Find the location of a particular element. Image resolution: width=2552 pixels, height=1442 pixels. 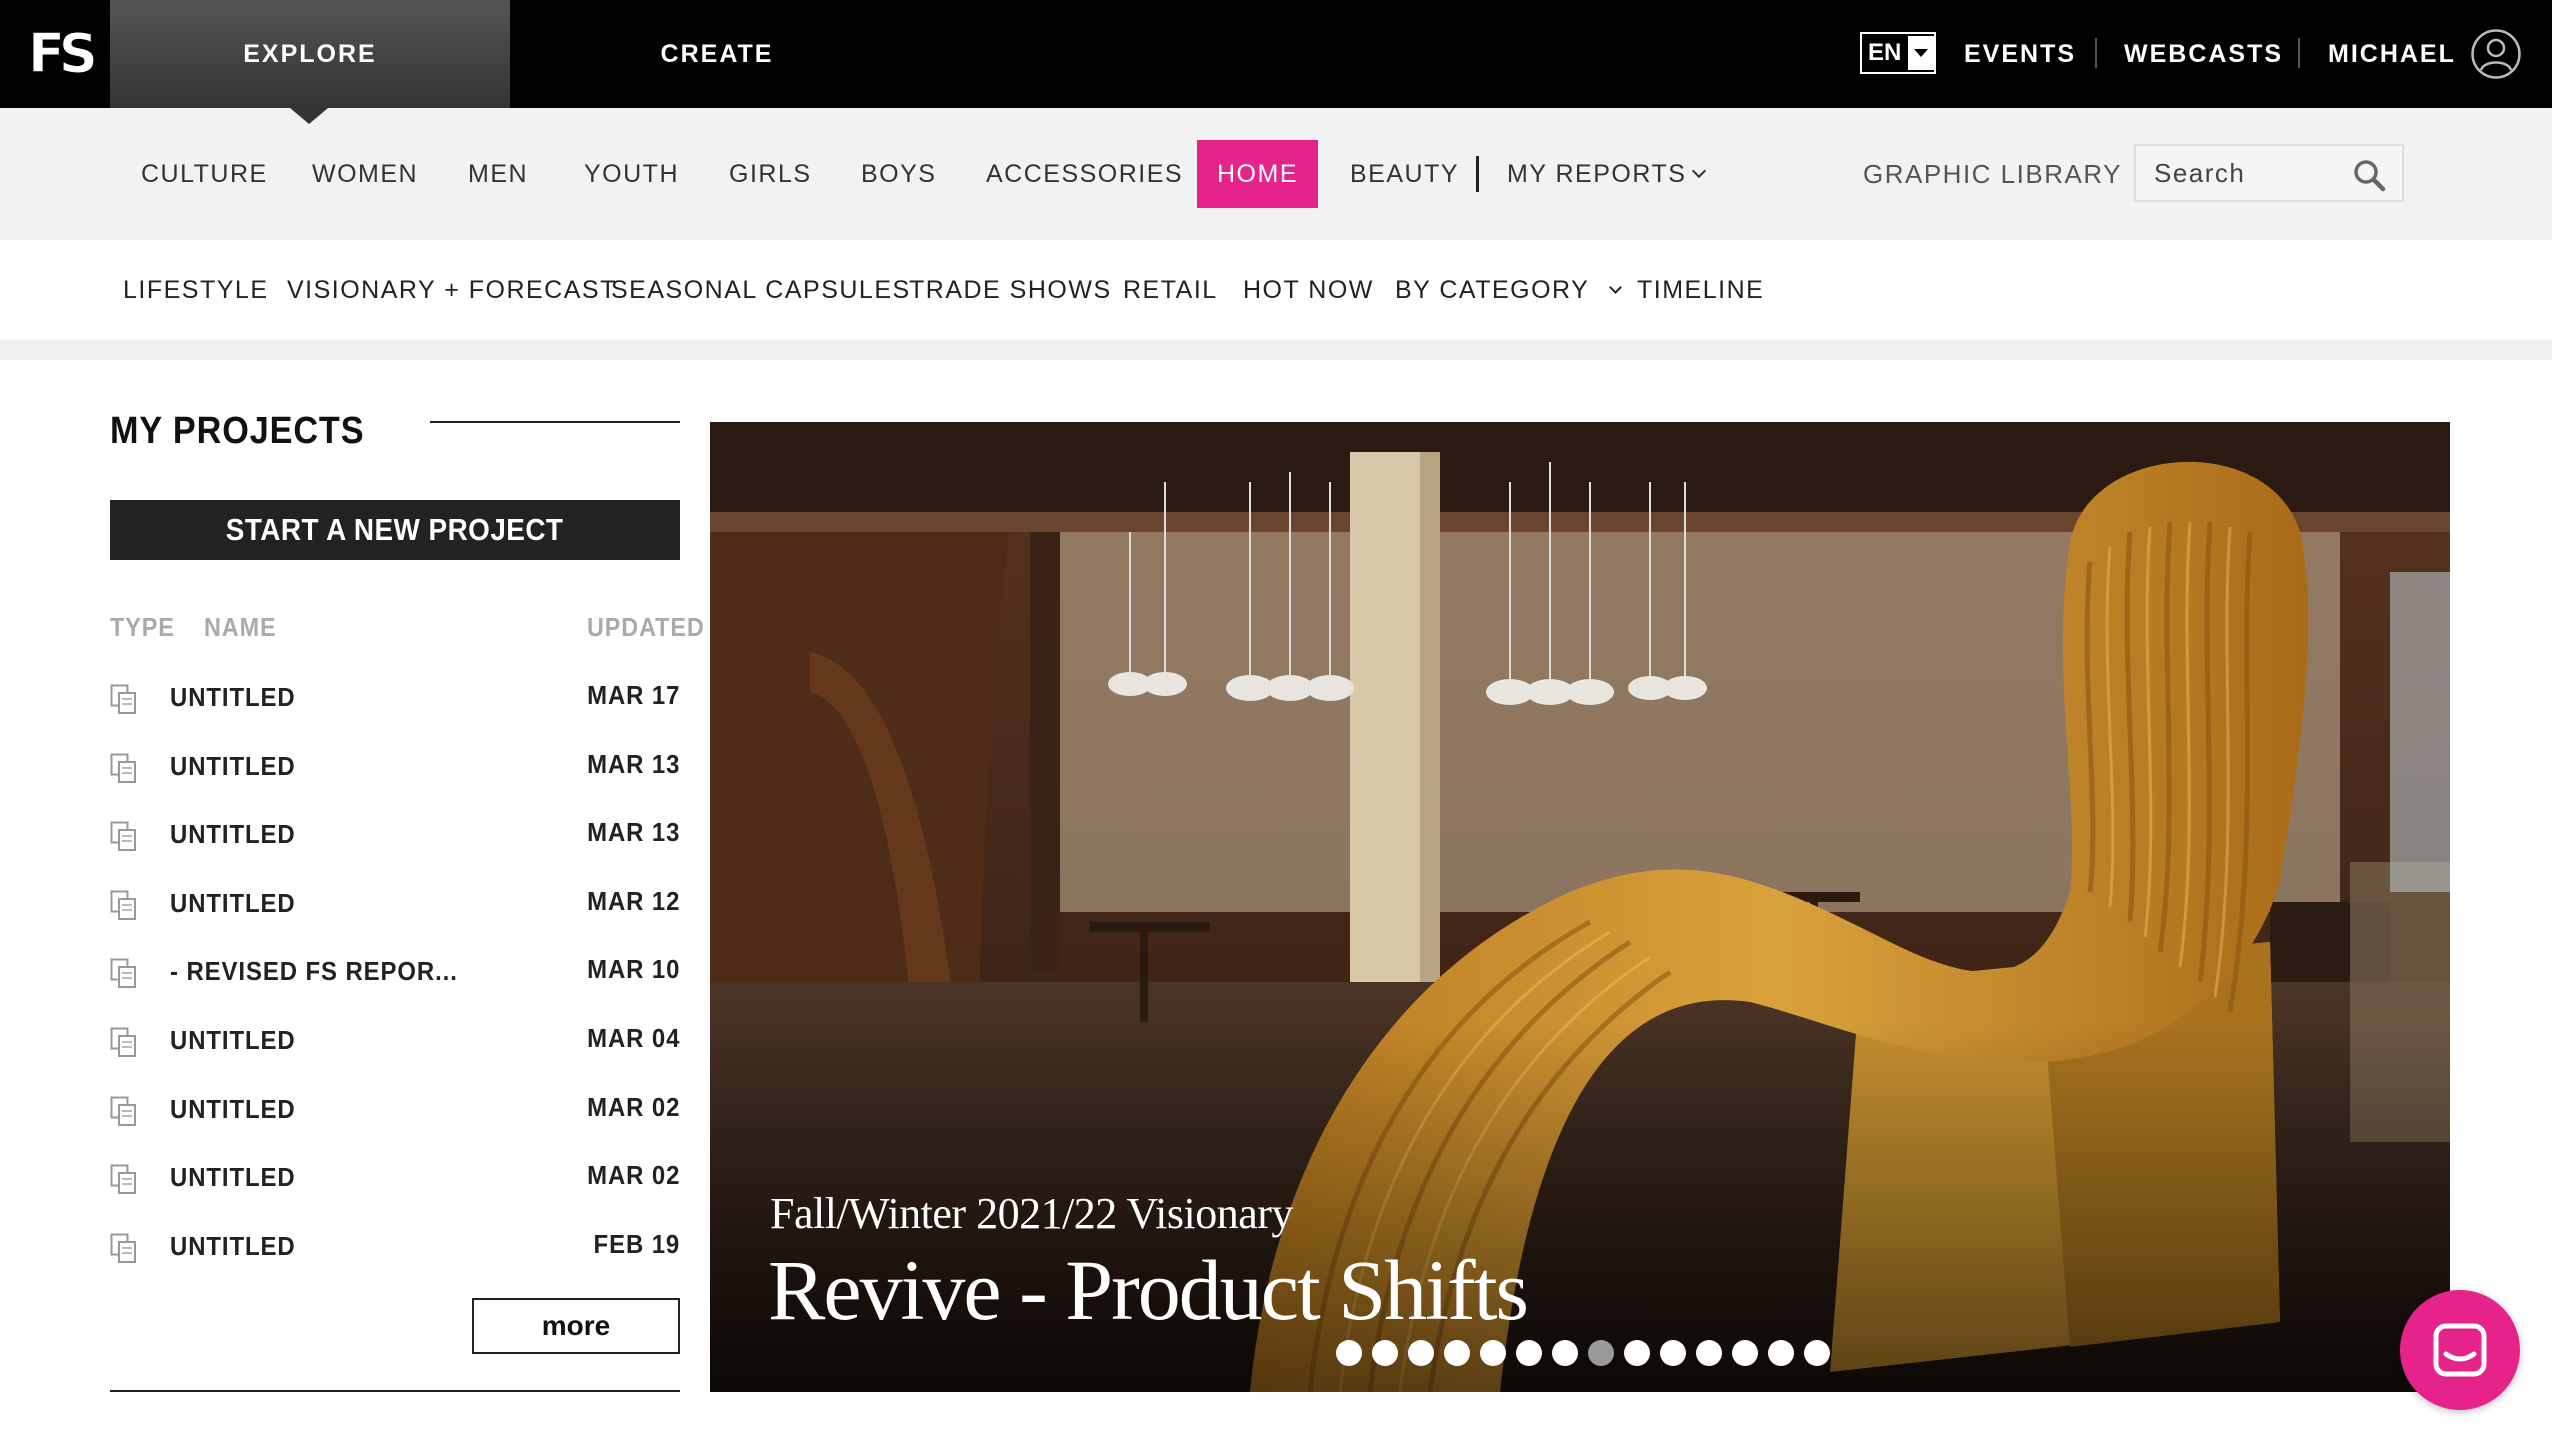

my-reports-label: MY REPORTS is located at coordinates (1597, 173).